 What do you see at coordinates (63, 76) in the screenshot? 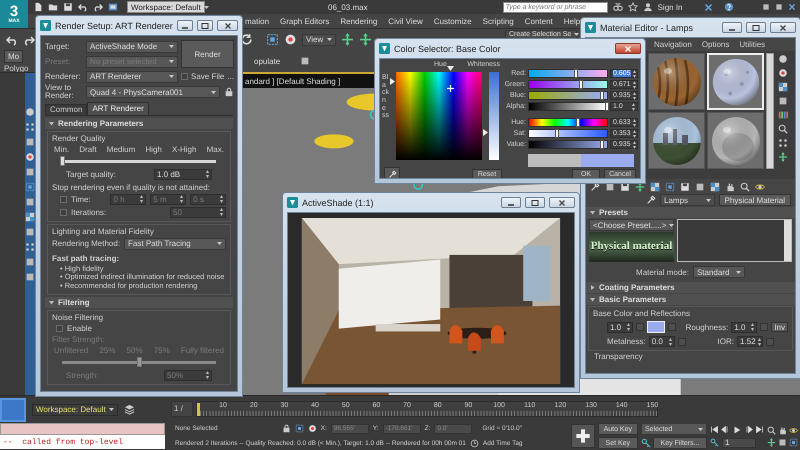
I see `label: Renderer:` at bounding box center [63, 76].